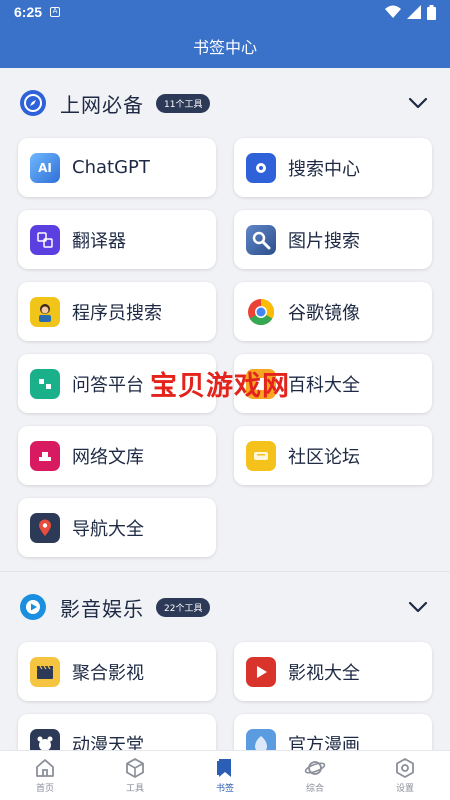 Image resolution: width=450 pixels, height=800 pixels. I want to click on bookmark-label: 翻译器, so click(99, 241).